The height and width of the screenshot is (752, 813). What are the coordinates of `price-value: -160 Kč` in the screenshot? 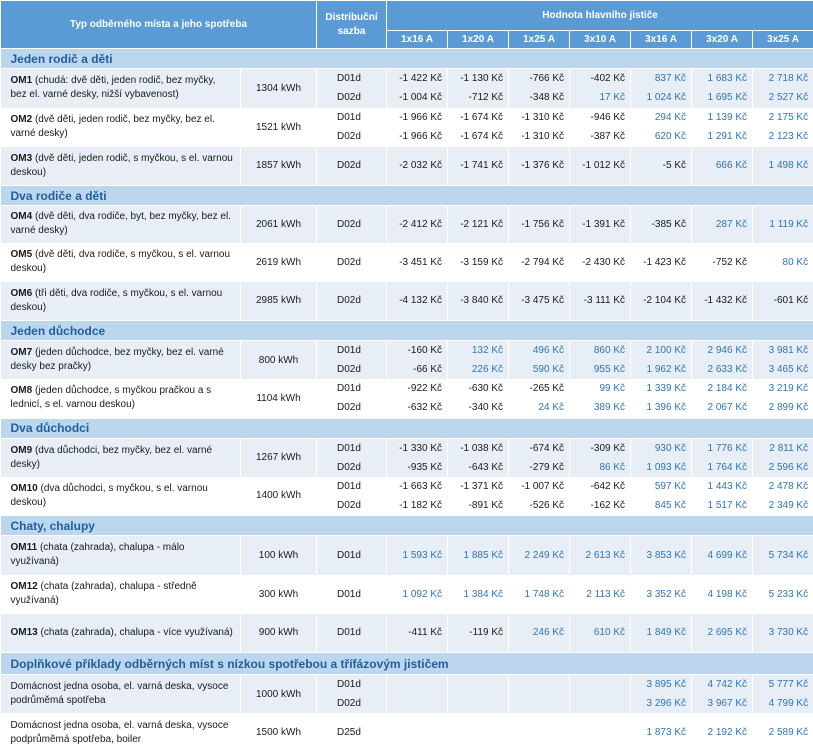 It's located at (414, 350).